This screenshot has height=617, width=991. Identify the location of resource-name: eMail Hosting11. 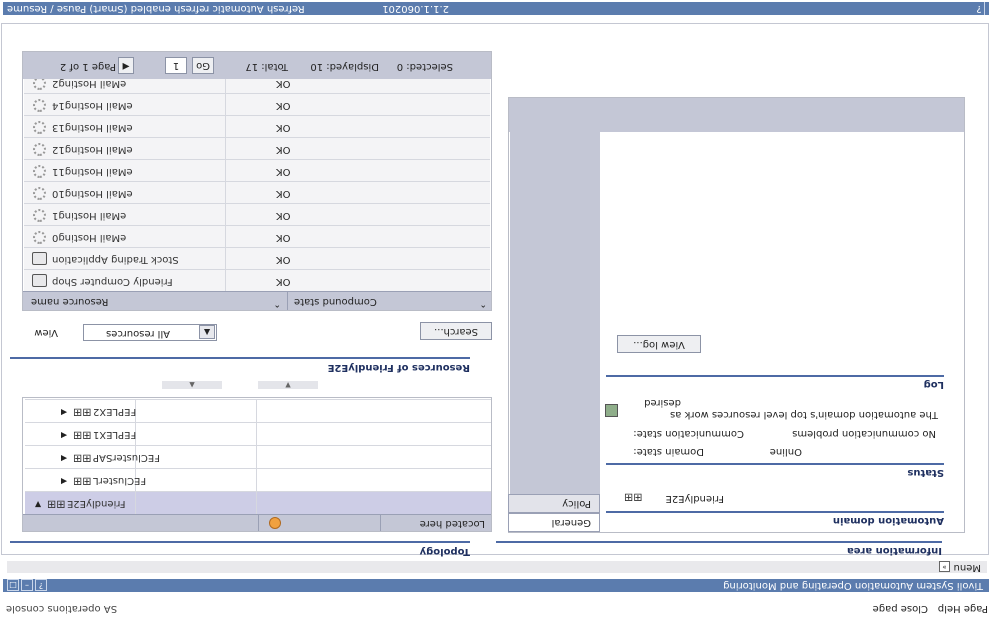
(92, 171).